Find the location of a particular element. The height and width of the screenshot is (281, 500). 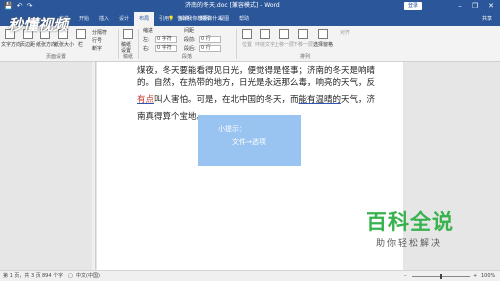

send-backward-icon is located at coordinates (303, 34).